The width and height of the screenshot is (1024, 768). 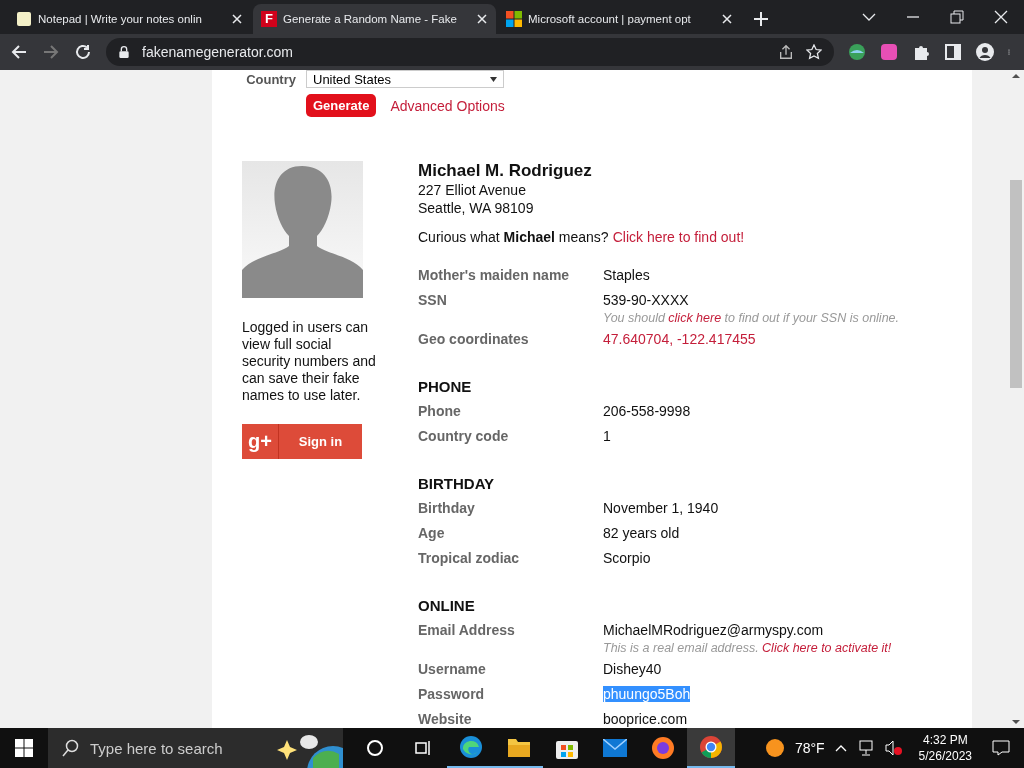 What do you see at coordinates (695, 318) in the screenshot?
I see `note-link: click here` at bounding box center [695, 318].